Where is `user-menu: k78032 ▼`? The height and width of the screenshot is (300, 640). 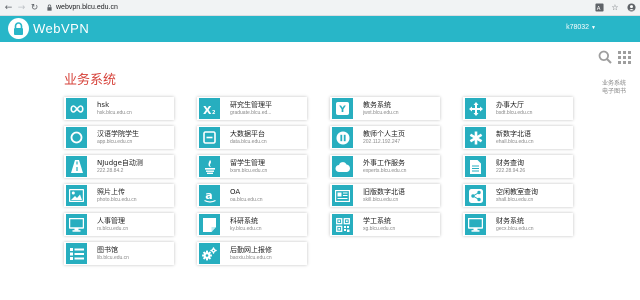 user-menu: k78032 ▼ is located at coordinates (581, 27).